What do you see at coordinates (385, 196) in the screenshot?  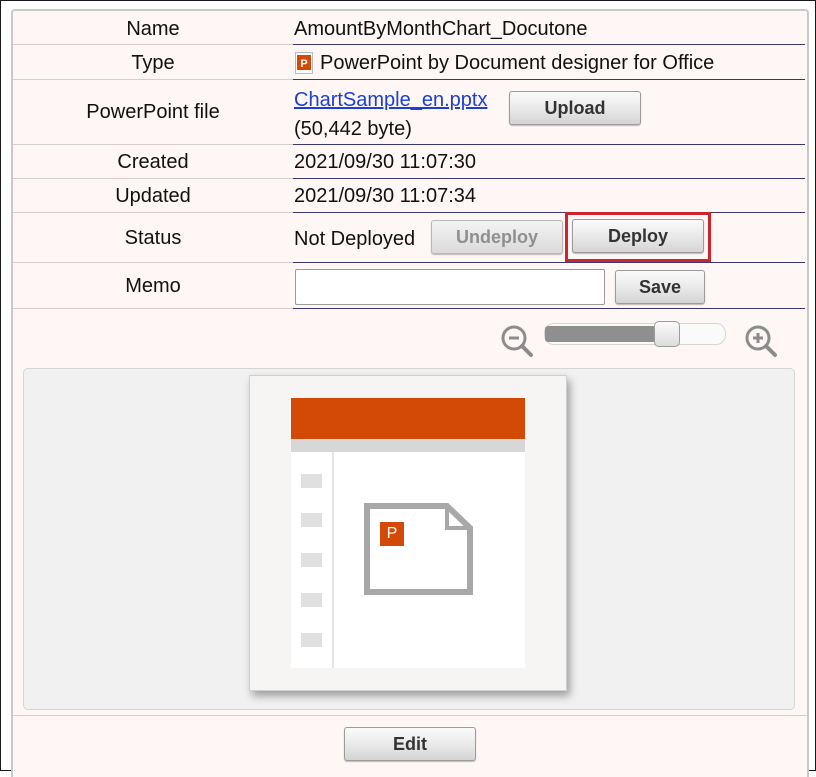 I see `updated-value: 2021/09/30 11:07:34` at bounding box center [385, 196].